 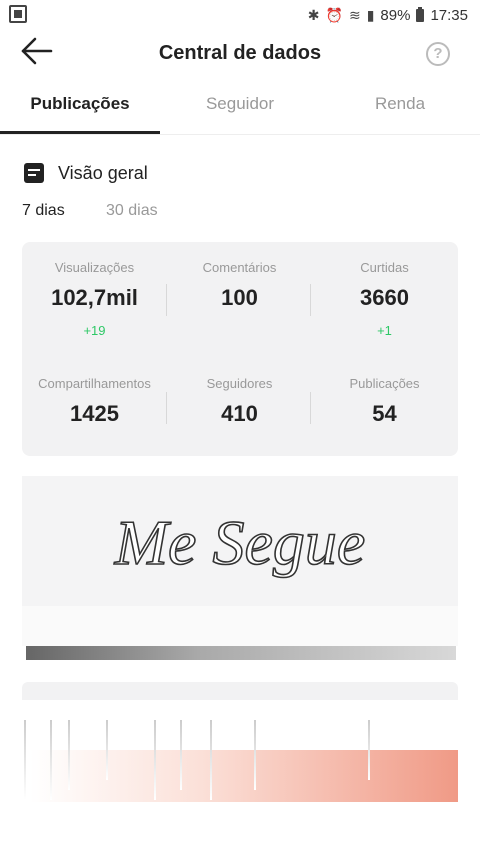 I want to click on overview-header: Visão geral, so click(x=86, y=173).